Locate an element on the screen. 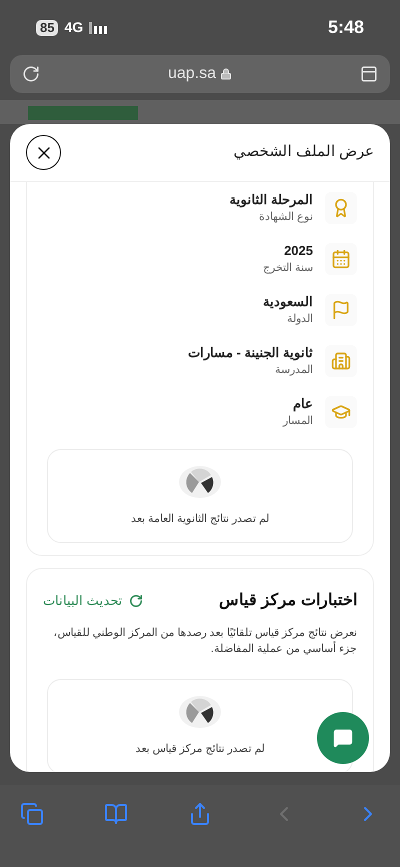  section-title: اختبارات مركز قياس is located at coordinates (288, 601).